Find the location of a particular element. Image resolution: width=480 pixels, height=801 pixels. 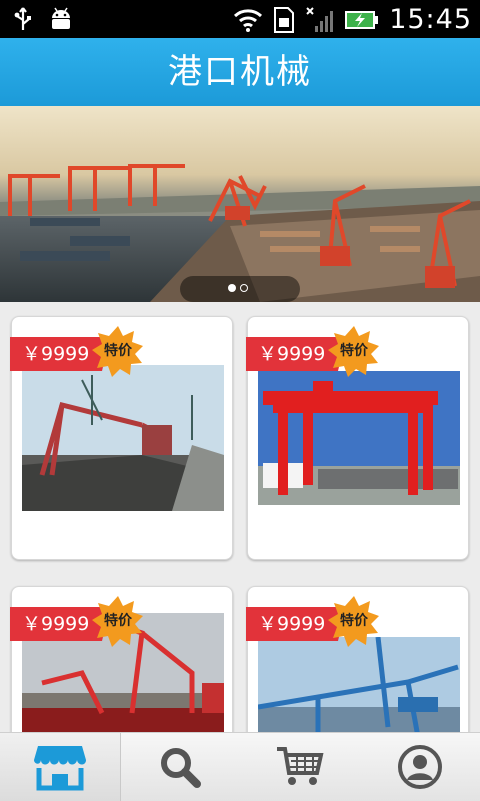

tab-cart is located at coordinates (300, 767).